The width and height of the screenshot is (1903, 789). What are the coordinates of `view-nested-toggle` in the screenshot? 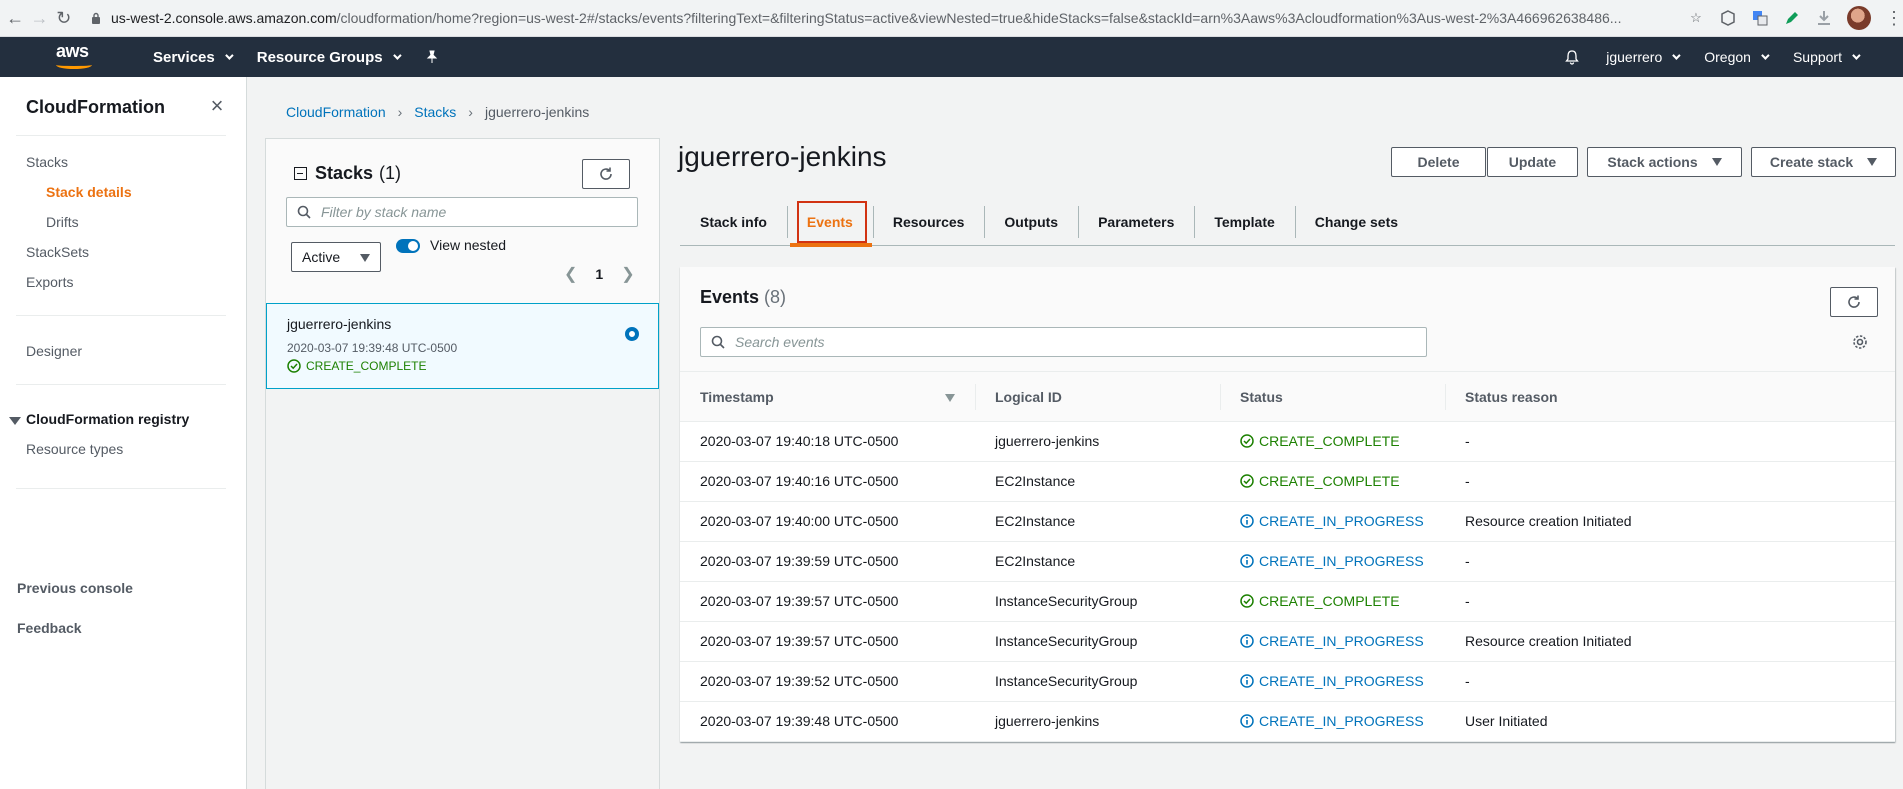 It's located at (408, 246).